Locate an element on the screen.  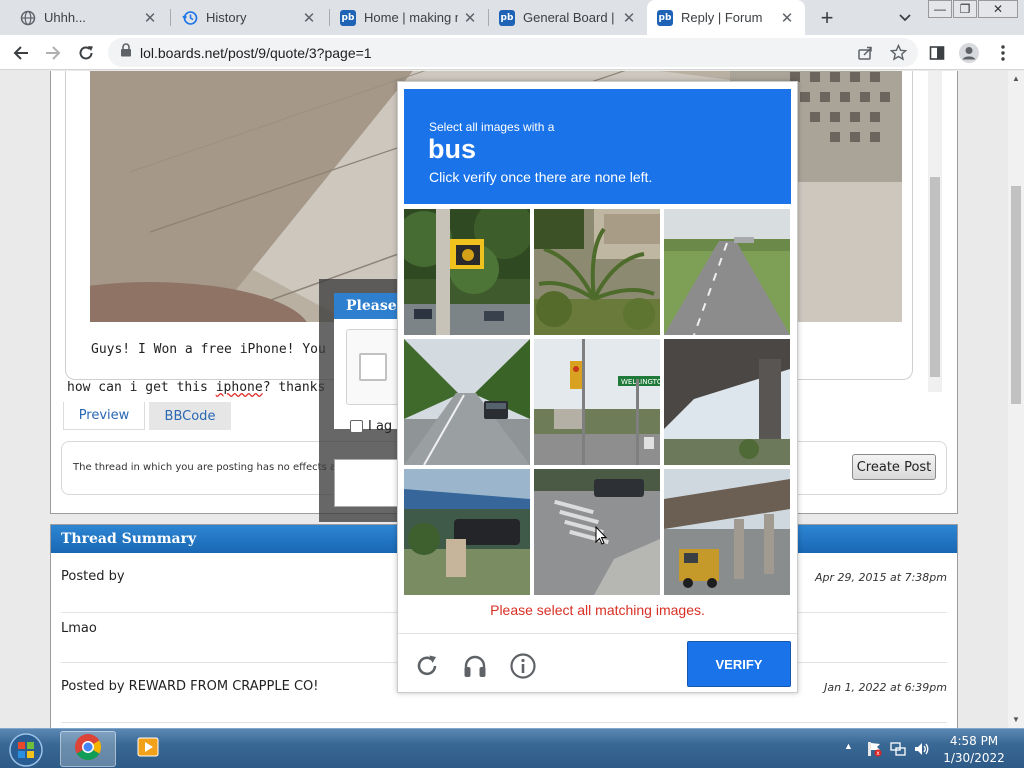
scrollbar-thumb is located at coordinates (1016, 295).